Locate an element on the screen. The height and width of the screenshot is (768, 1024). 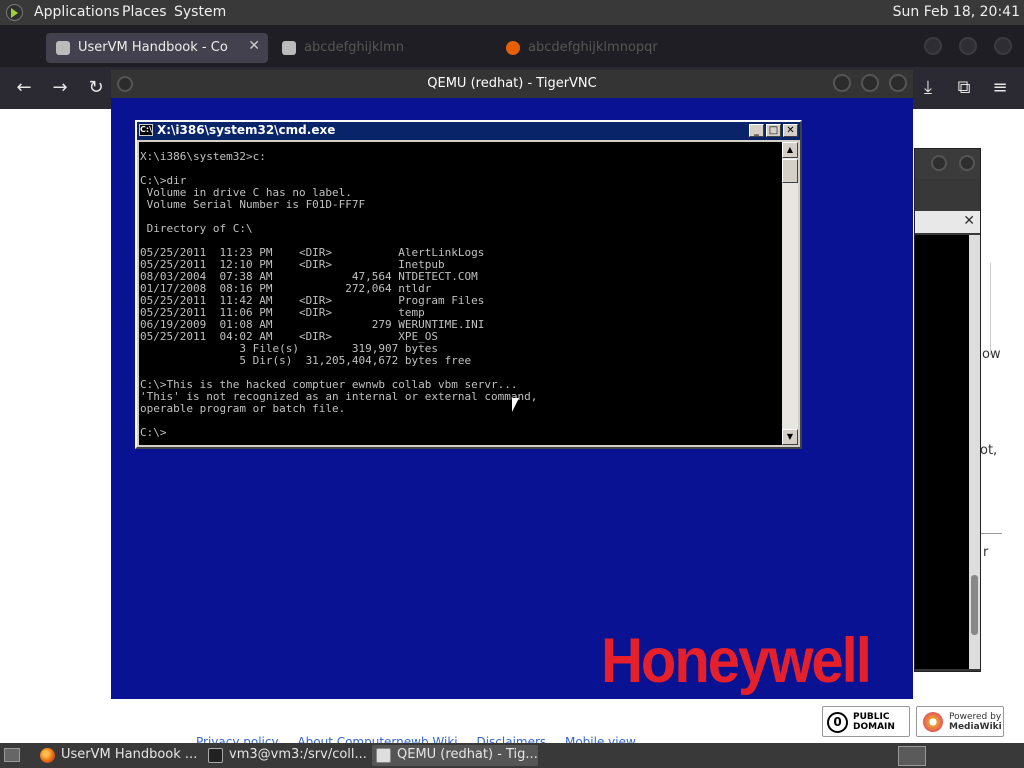
maximize-button: □ is located at coordinates (773, 130).